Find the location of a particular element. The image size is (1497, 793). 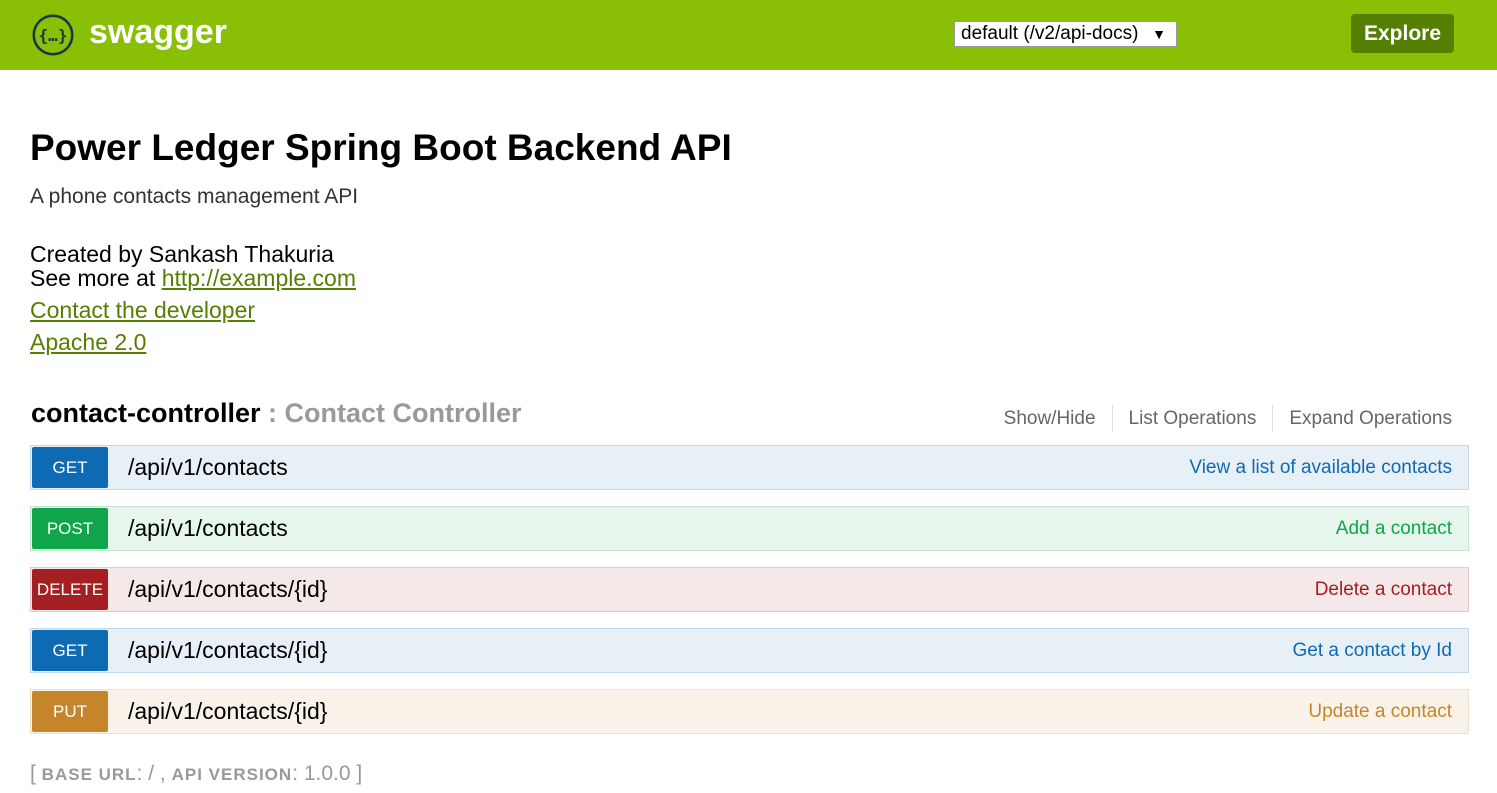

api-select-value: default (/v2/api-docs) is located at coordinates (1050, 33).